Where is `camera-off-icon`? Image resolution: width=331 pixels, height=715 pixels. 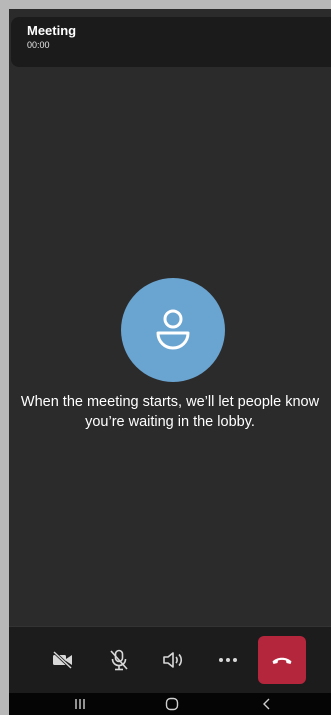 camera-off-icon is located at coordinates (62, 660).